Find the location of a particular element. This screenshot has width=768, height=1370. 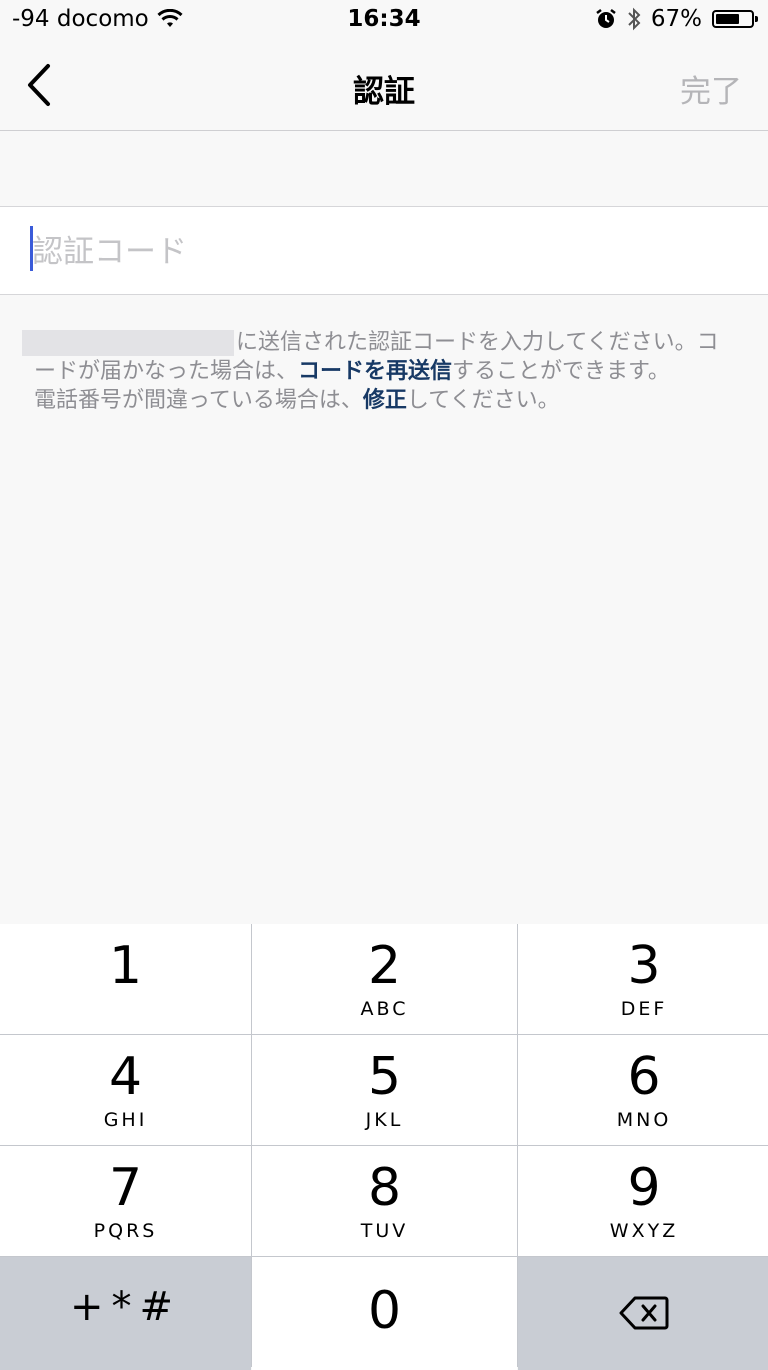

key-1: 1 is located at coordinates (125, 979).